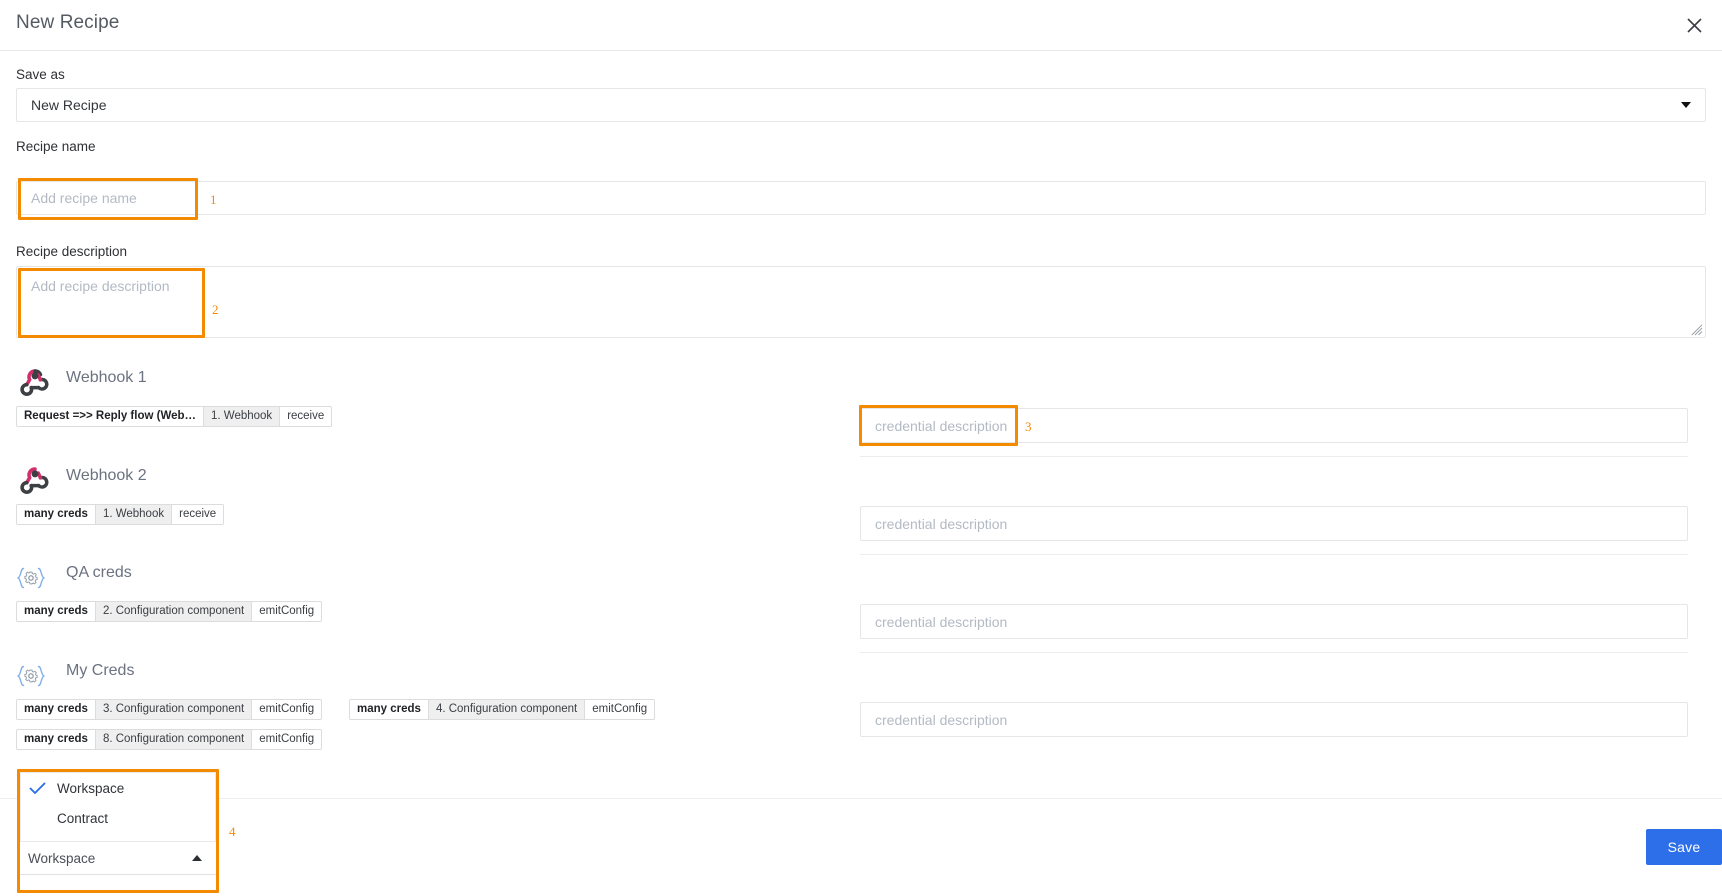 This screenshot has height=896, width=1722. What do you see at coordinates (68, 22) in the screenshot?
I see `page-title: New Recipe` at bounding box center [68, 22].